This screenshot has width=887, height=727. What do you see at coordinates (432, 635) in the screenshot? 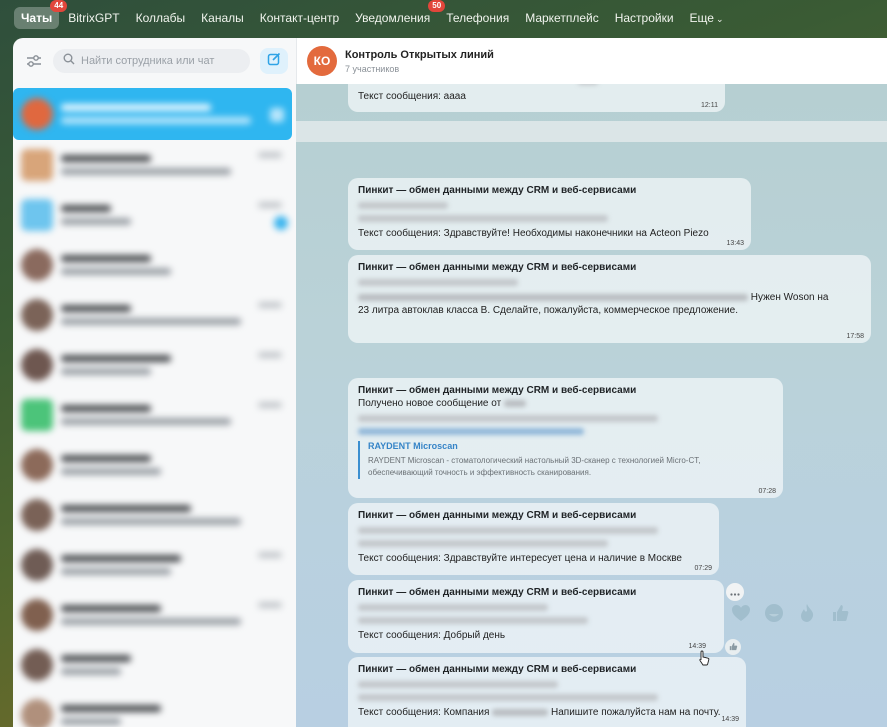
I see `message-text: Текст сообщения: Добрый день` at bounding box center [432, 635].